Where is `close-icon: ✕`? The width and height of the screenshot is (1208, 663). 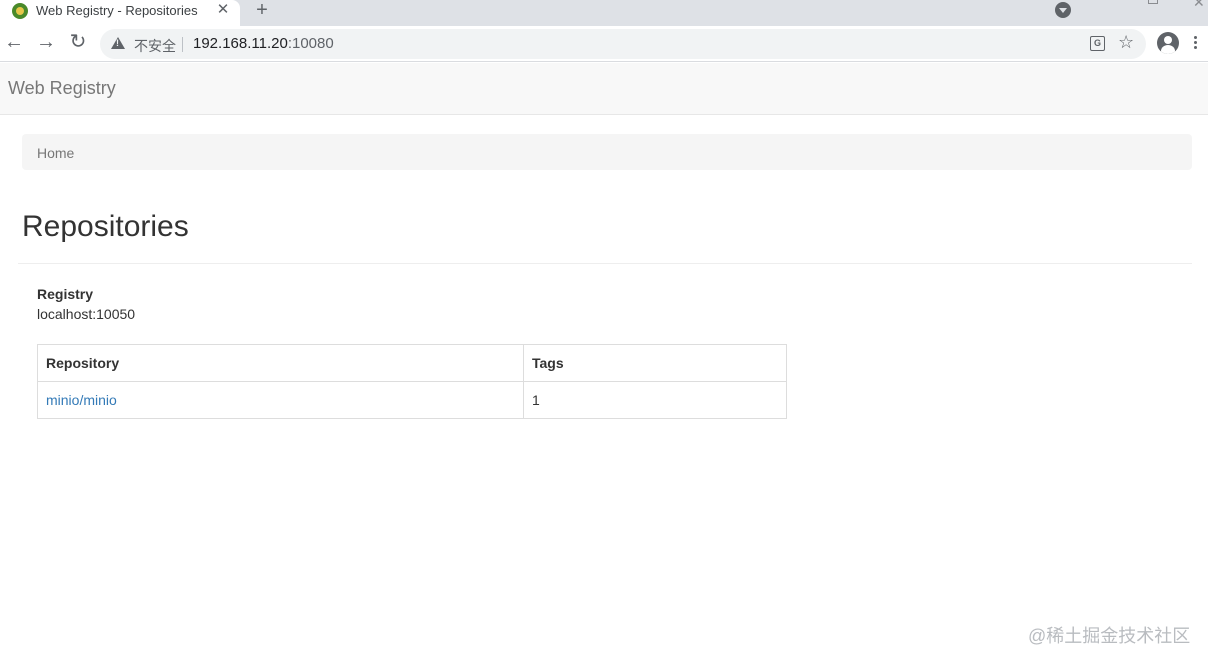 close-icon: ✕ is located at coordinates (223, 10).